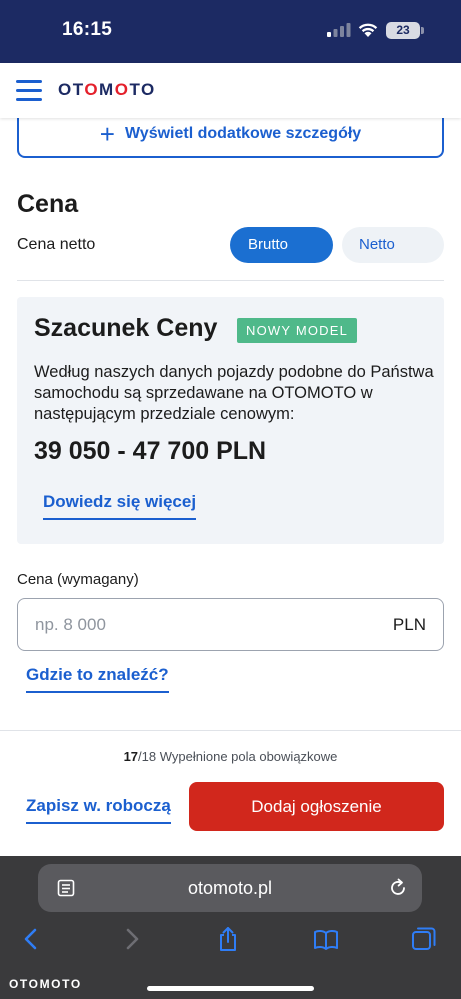 The image size is (461, 999). I want to click on price-input-label: Cena (wymagany), so click(78, 579).